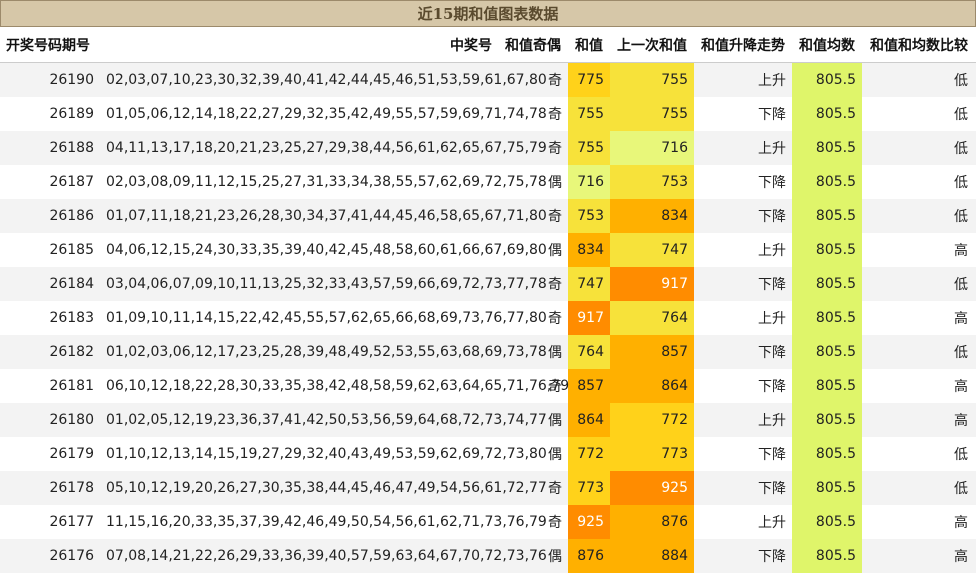 The image size is (976, 573). I want to click on header-odd-even: 和值奇偶, so click(533, 45).